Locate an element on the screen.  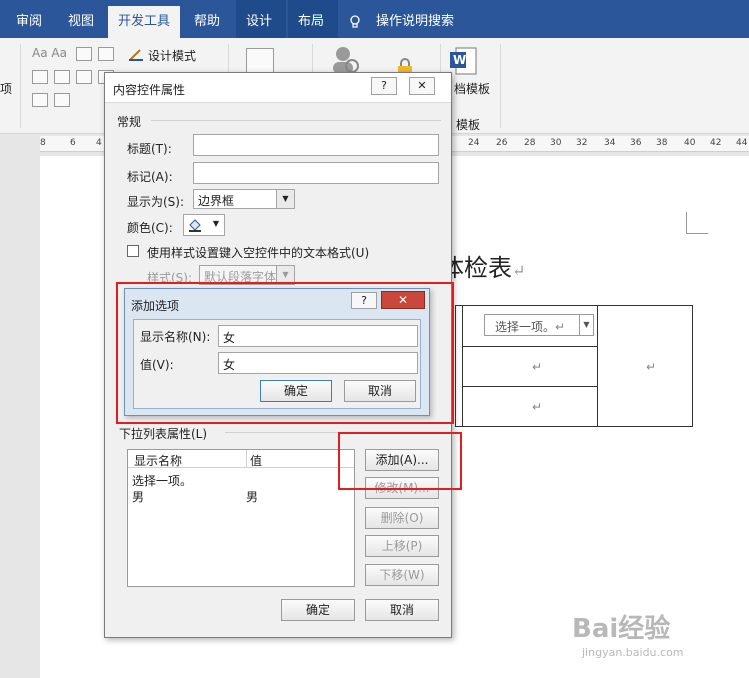
column-header-value: 值 is located at coordinates (256, 460).